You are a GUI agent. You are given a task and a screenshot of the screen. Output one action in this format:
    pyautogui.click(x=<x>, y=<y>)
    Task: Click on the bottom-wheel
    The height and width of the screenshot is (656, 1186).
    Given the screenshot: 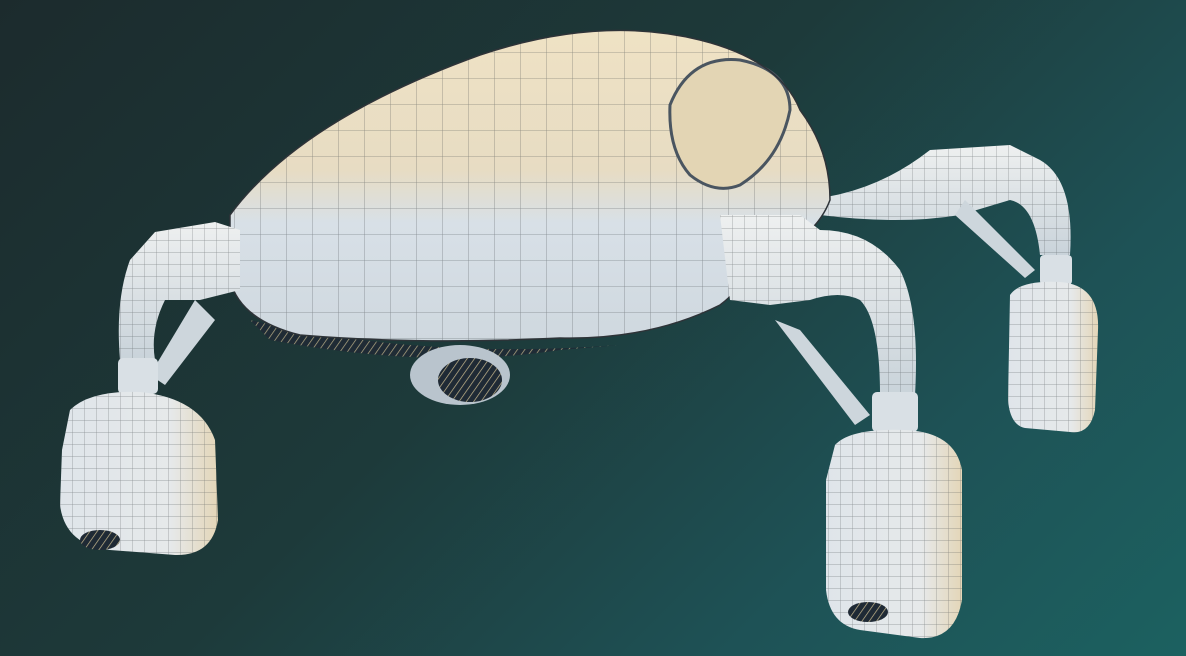 What is the action you would take?
    pyautogui.click(x=460, y=375)
    